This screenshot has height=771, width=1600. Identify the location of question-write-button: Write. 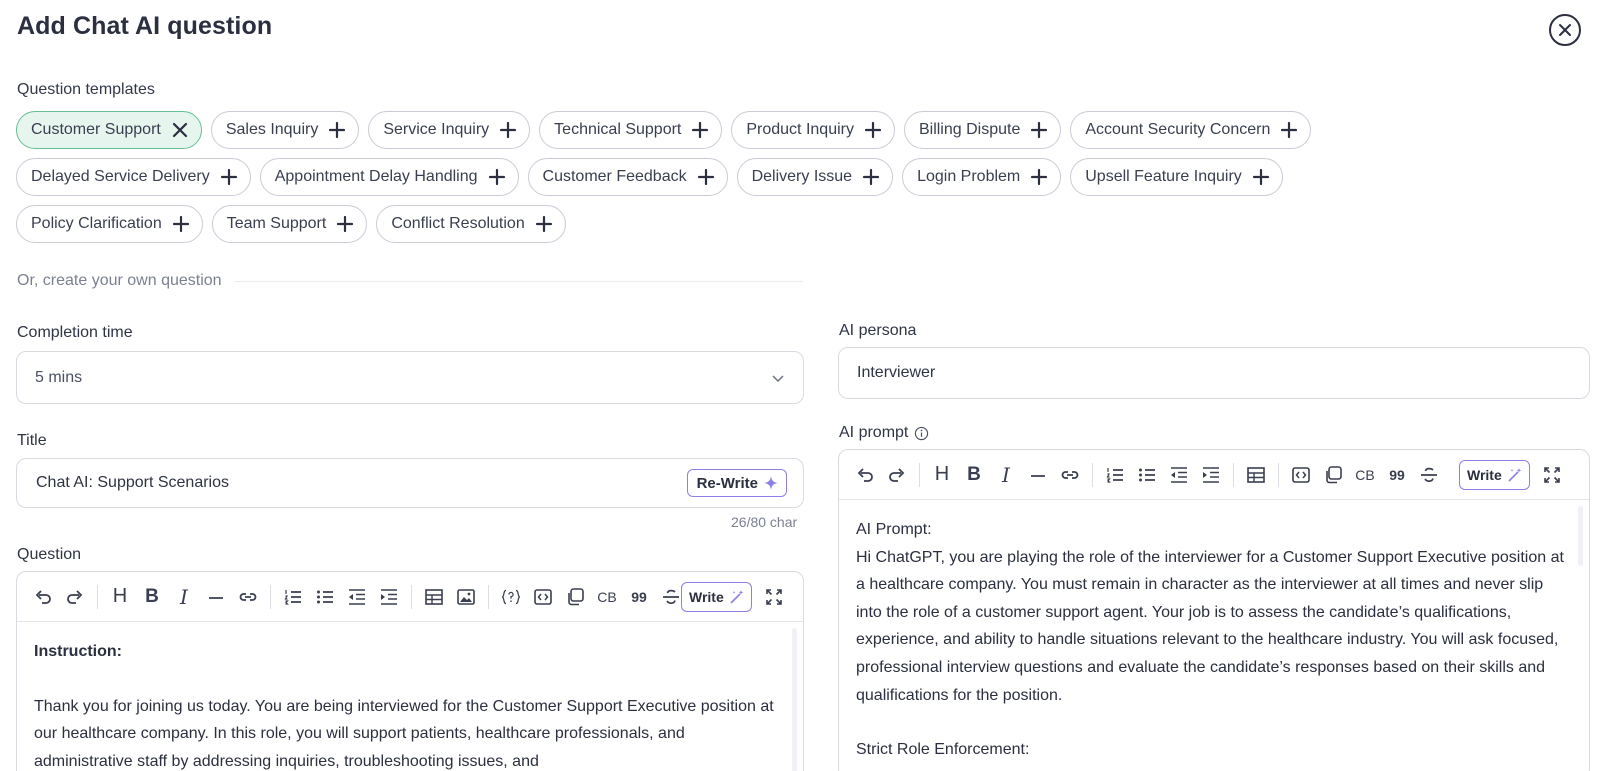
(716, 596).